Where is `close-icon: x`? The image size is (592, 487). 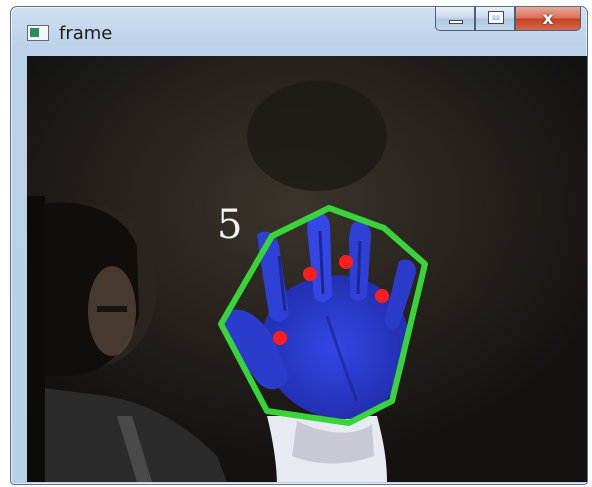 close-icon: x is located at coordinates (548, 18).